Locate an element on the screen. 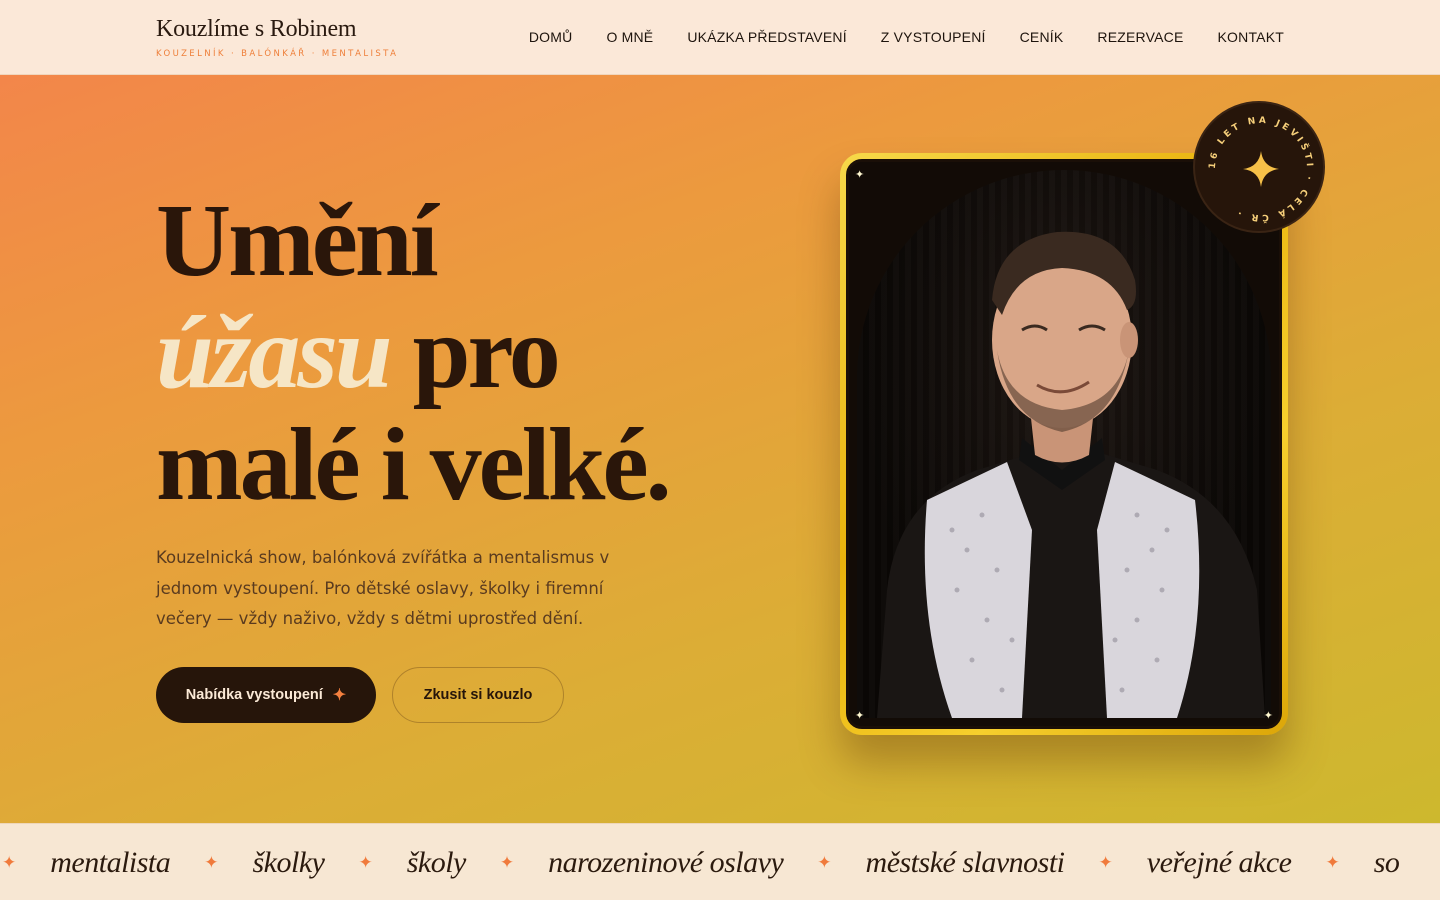 This screenshot has width=1440, height=900. offer-button: Nabídka vystoupení ✦ is located at coordinates (266, 695).